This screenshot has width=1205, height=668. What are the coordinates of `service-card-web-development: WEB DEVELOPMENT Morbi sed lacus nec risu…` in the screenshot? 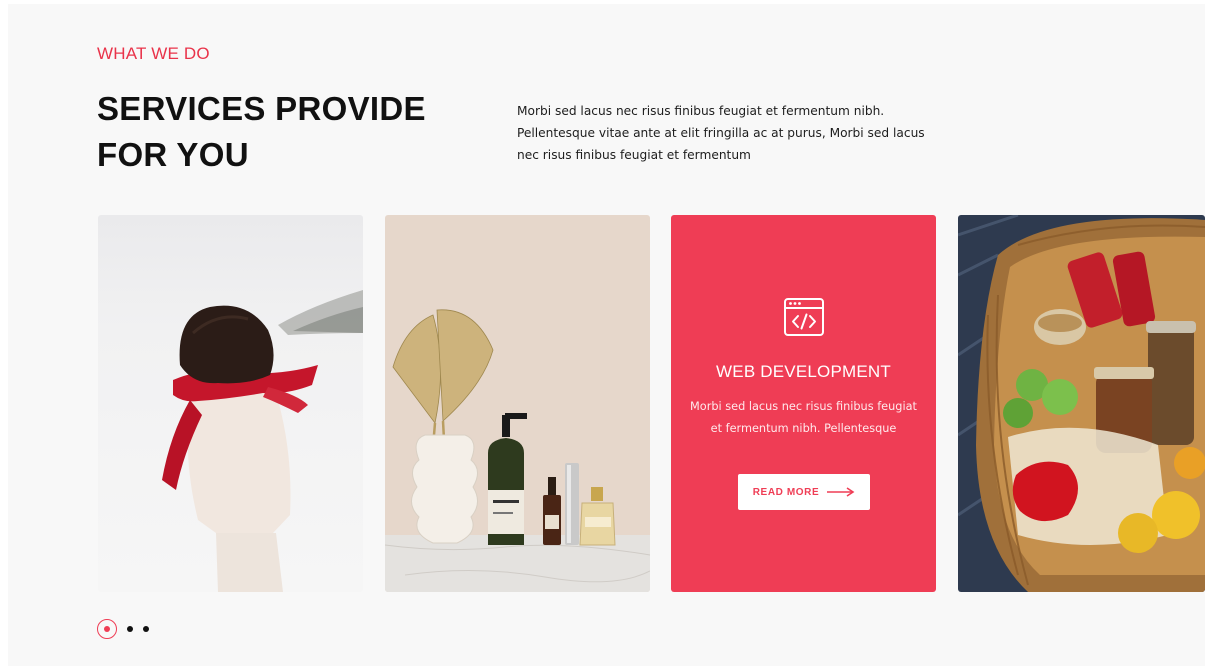 It's located at (803, 403).